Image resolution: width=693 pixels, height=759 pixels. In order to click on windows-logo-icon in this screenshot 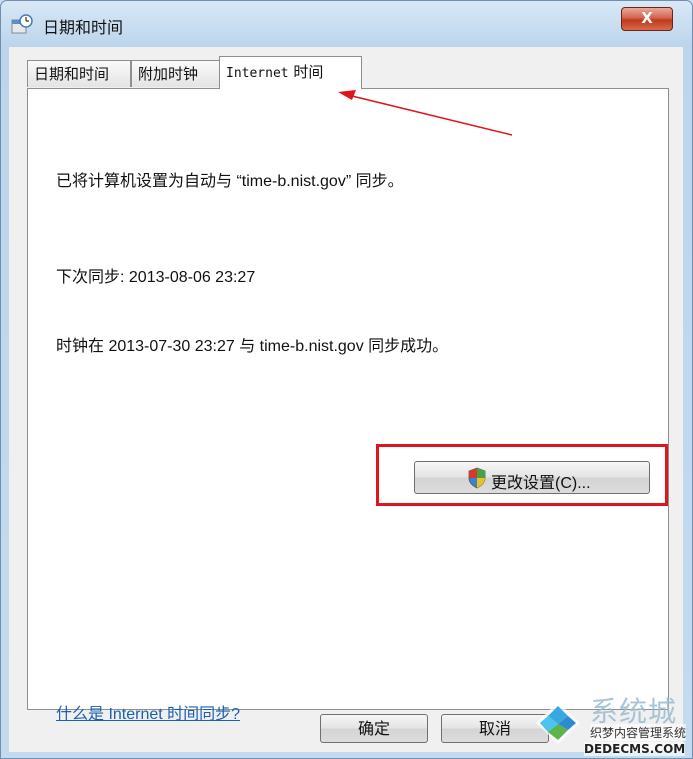, I will do `click(558, 723)`.